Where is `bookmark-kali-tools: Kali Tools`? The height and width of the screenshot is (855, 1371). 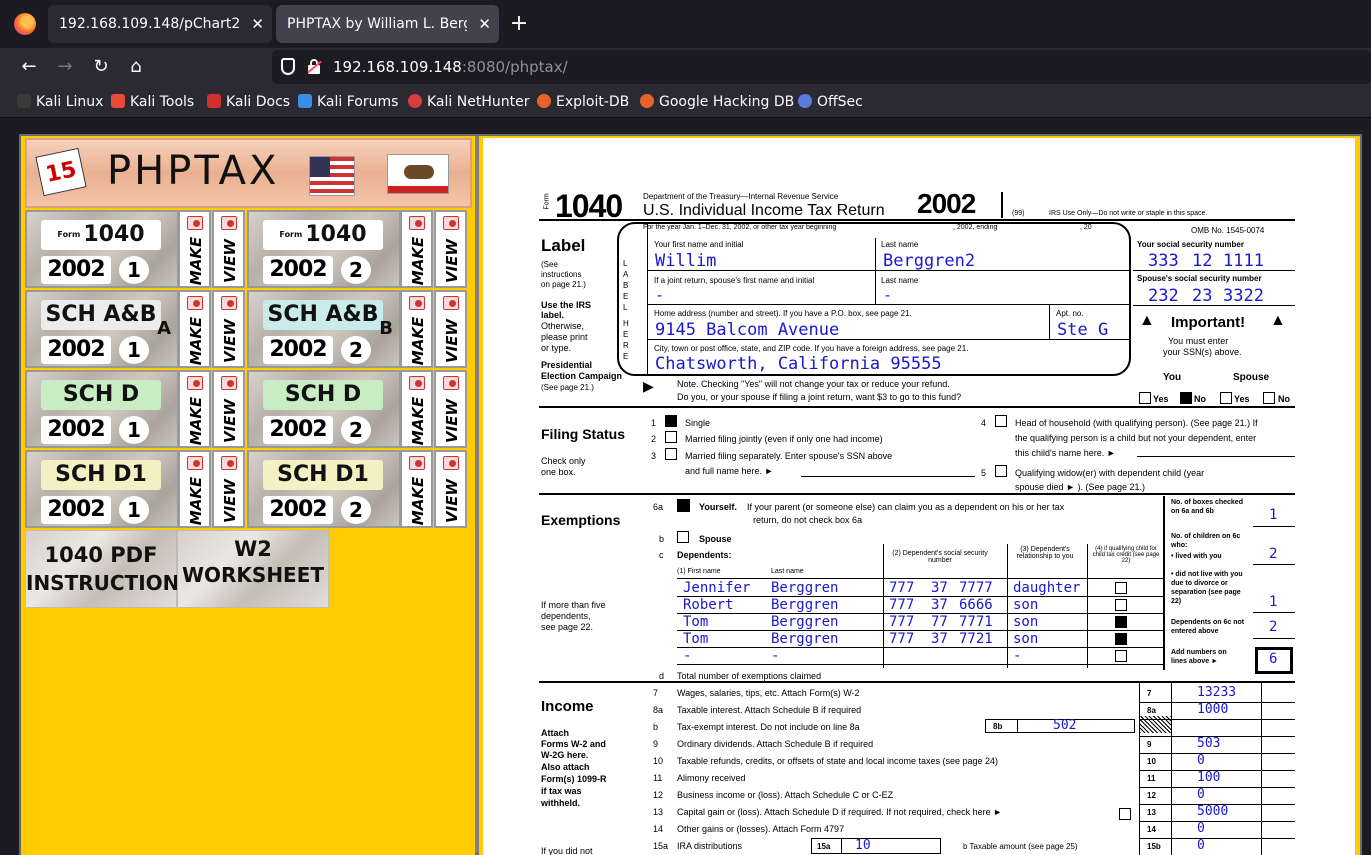
bookmark-kali-tools: Kali Tools is located at coordinates (152, 102).